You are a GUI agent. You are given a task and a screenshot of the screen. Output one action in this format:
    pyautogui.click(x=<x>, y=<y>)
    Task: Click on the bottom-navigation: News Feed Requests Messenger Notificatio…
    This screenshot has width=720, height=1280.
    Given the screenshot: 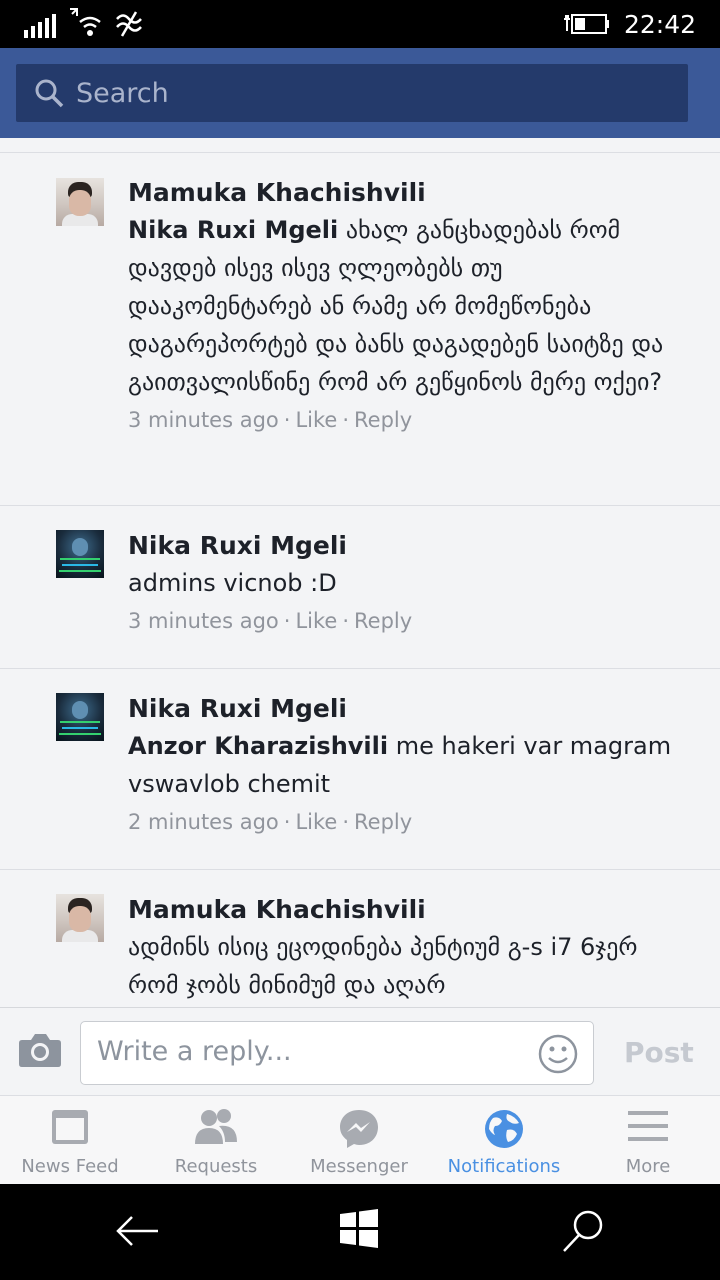 What is the action you would take?
    pyautogui.click(x=360, y=1139)
    